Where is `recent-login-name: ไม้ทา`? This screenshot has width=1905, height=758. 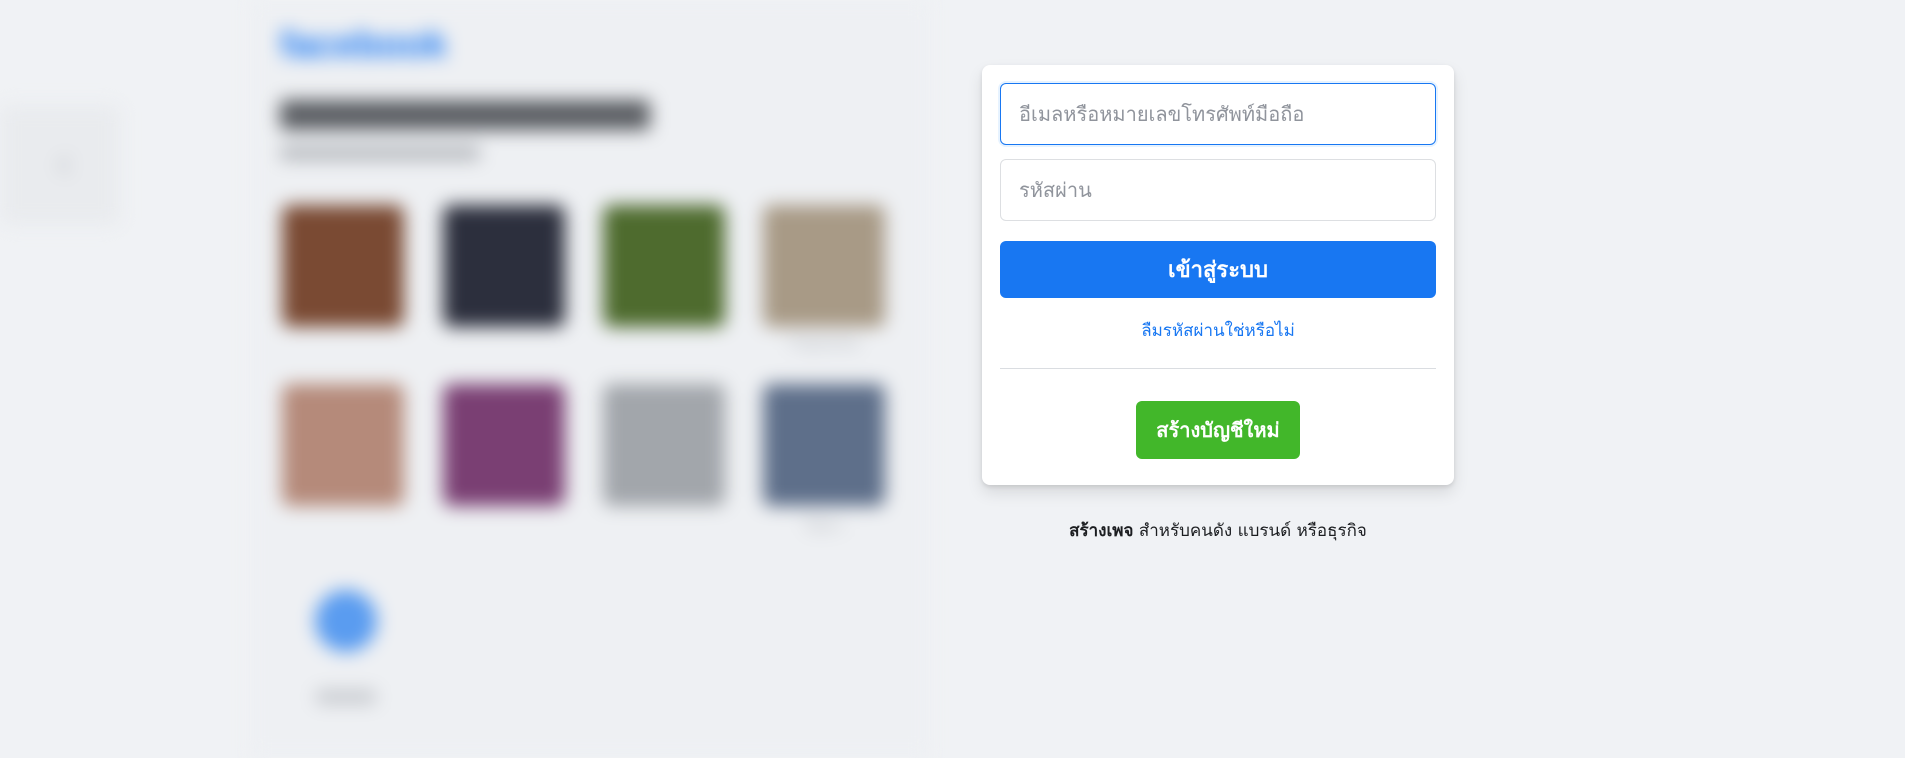 recent-login-name: ไม้ทา is located at coordinates (824, 525).